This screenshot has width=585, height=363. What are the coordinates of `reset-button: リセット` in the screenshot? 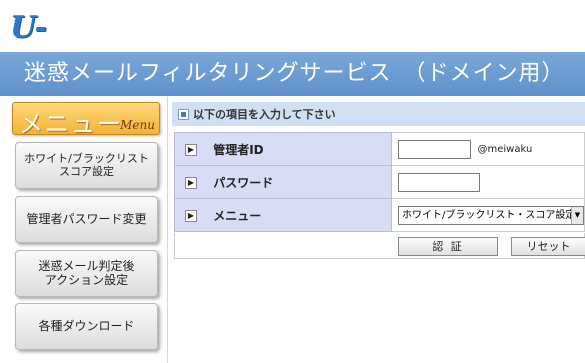 It's located at (548, 246).